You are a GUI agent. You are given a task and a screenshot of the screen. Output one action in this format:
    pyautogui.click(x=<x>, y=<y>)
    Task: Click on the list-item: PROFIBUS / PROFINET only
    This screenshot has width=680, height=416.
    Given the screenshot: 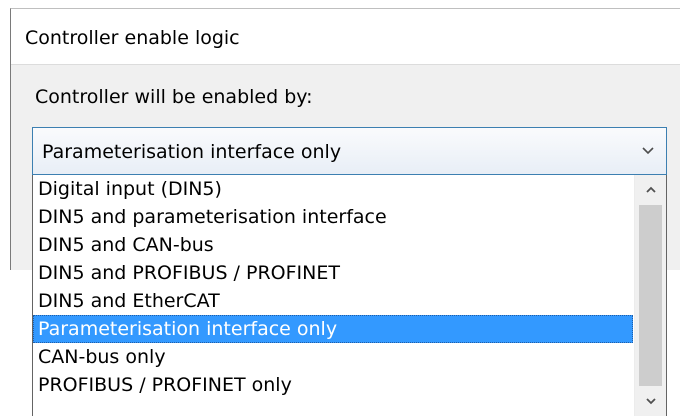 What is the action you would take?
    pyautogui.click(x=333, y=385)
    